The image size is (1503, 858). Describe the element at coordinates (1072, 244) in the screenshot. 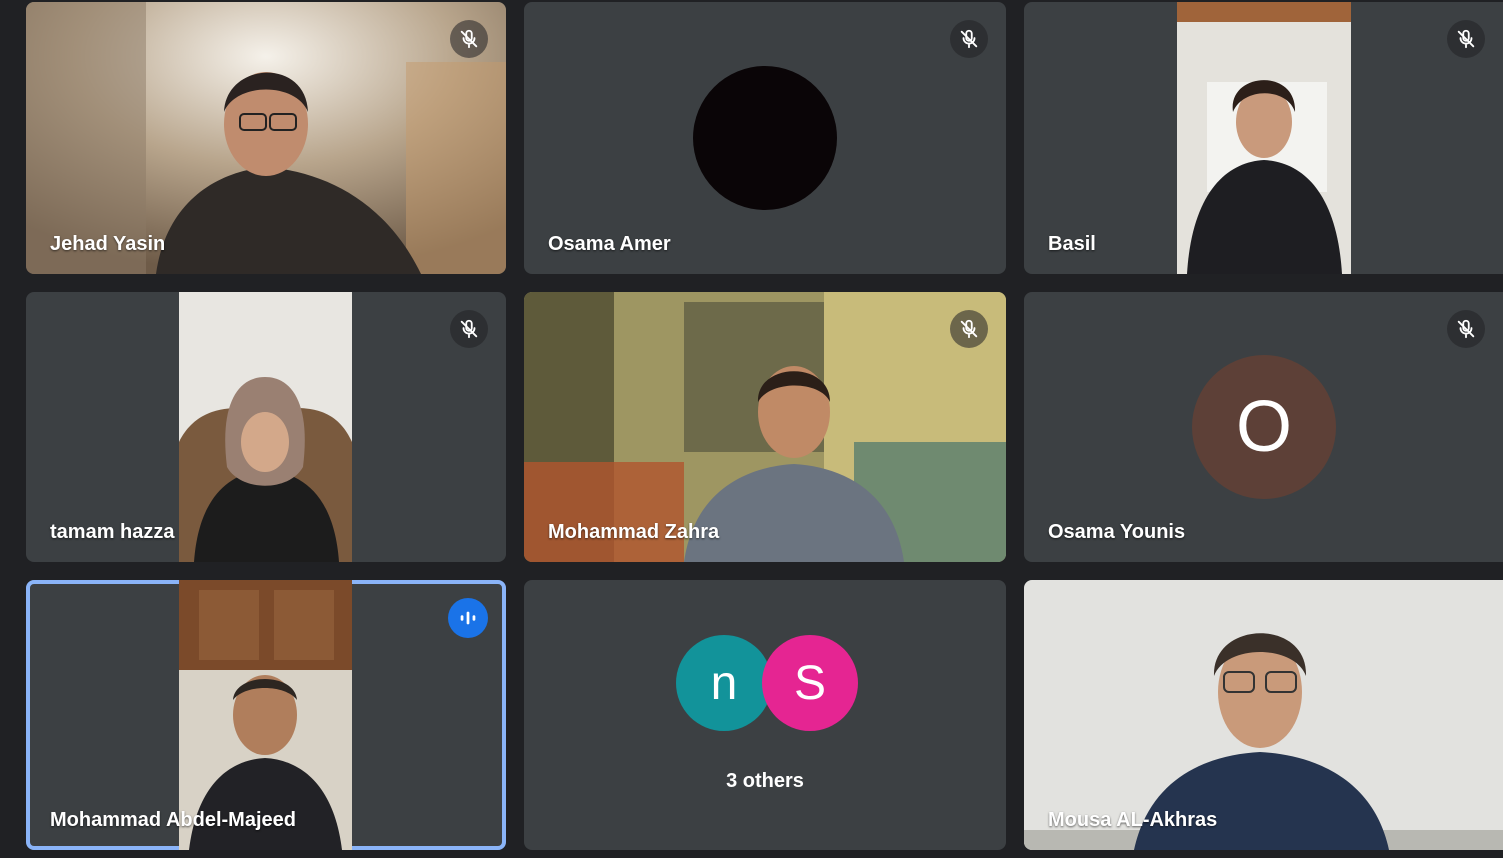

I see `participant-name: Basil` at that location.